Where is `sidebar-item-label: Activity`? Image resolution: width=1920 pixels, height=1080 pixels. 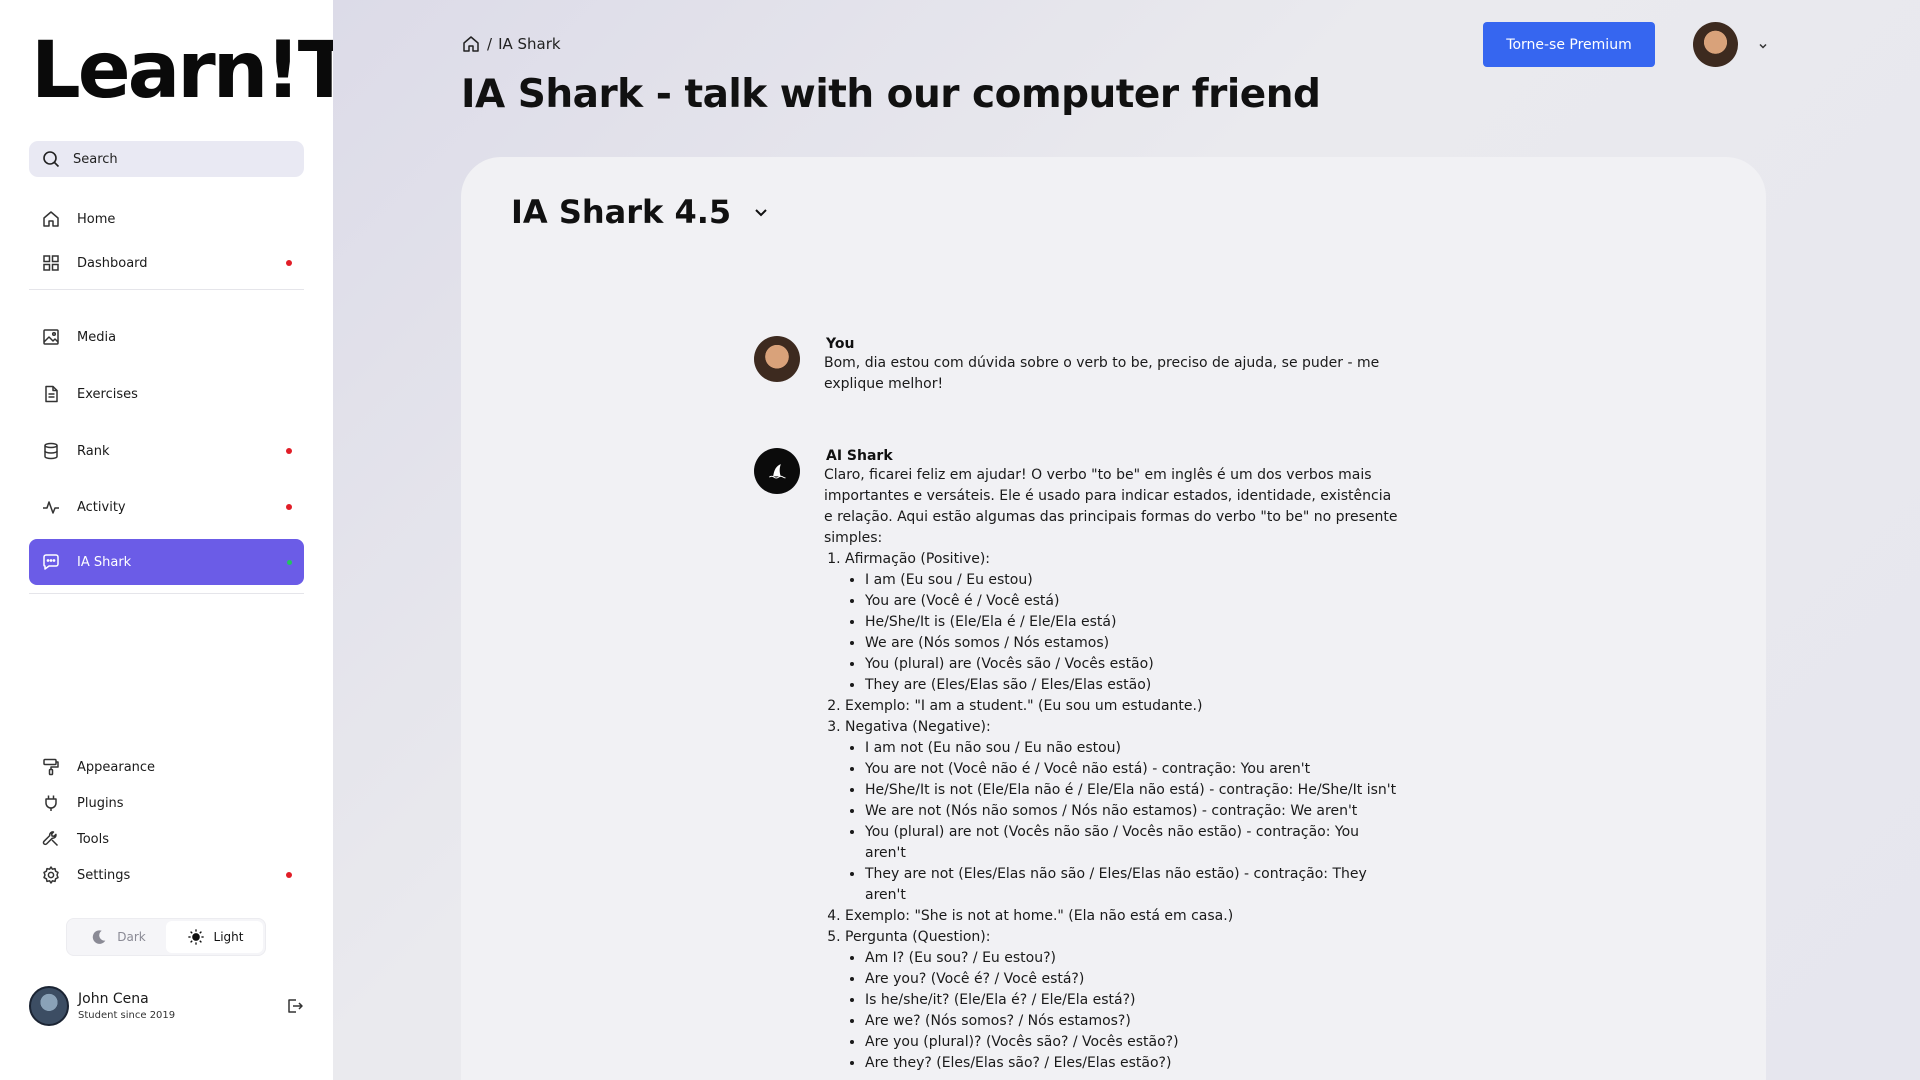 sidebar-item-label: Activity is located at coordinates (101, 507).